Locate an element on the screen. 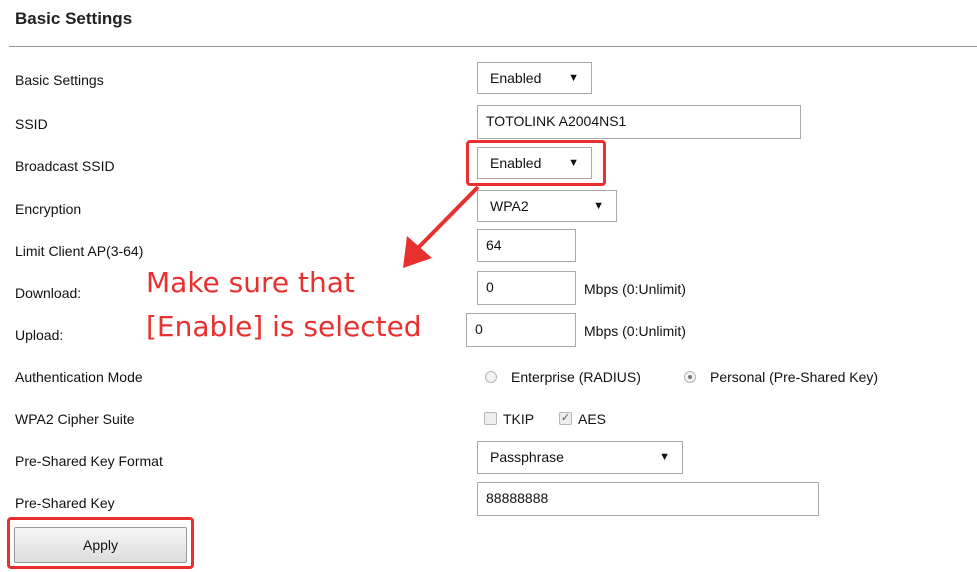 Image resolution: width=977 pixels, height=572 pixels. radio-personal is located at coordinates (690, 377).